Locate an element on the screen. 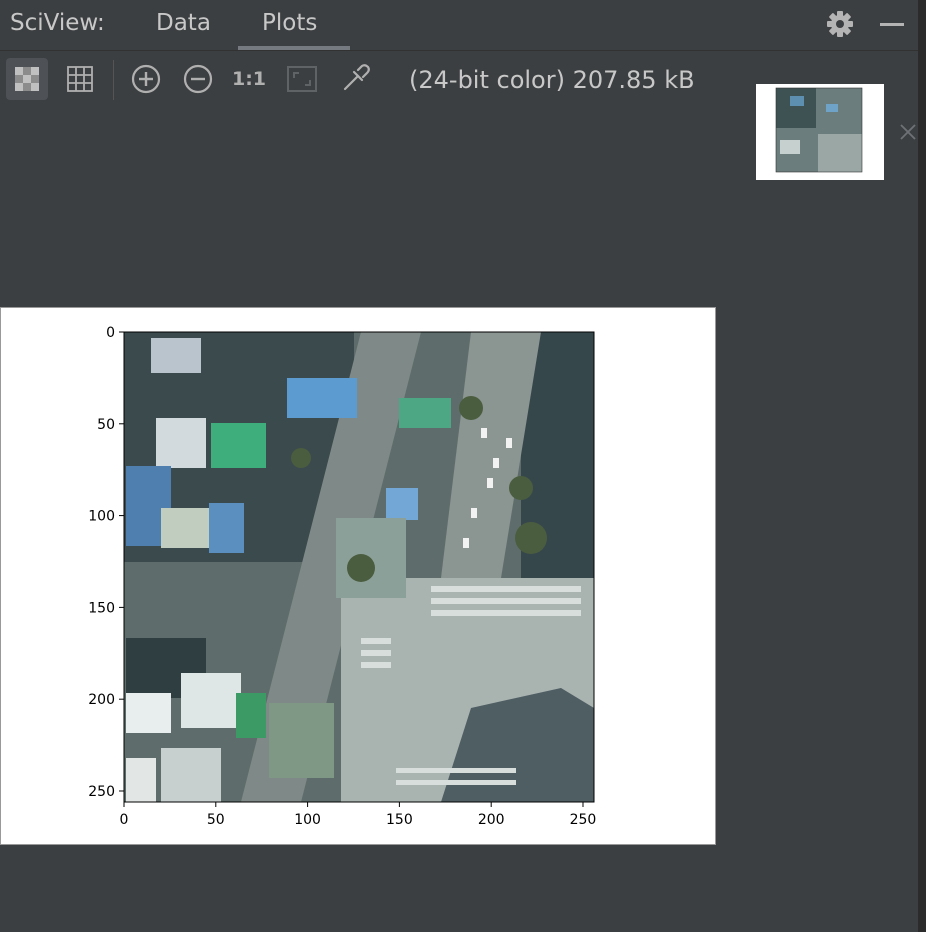 This screenshot has height=932, width=926. actual-size-label: 1:1 is located at coordinates (249, 79).